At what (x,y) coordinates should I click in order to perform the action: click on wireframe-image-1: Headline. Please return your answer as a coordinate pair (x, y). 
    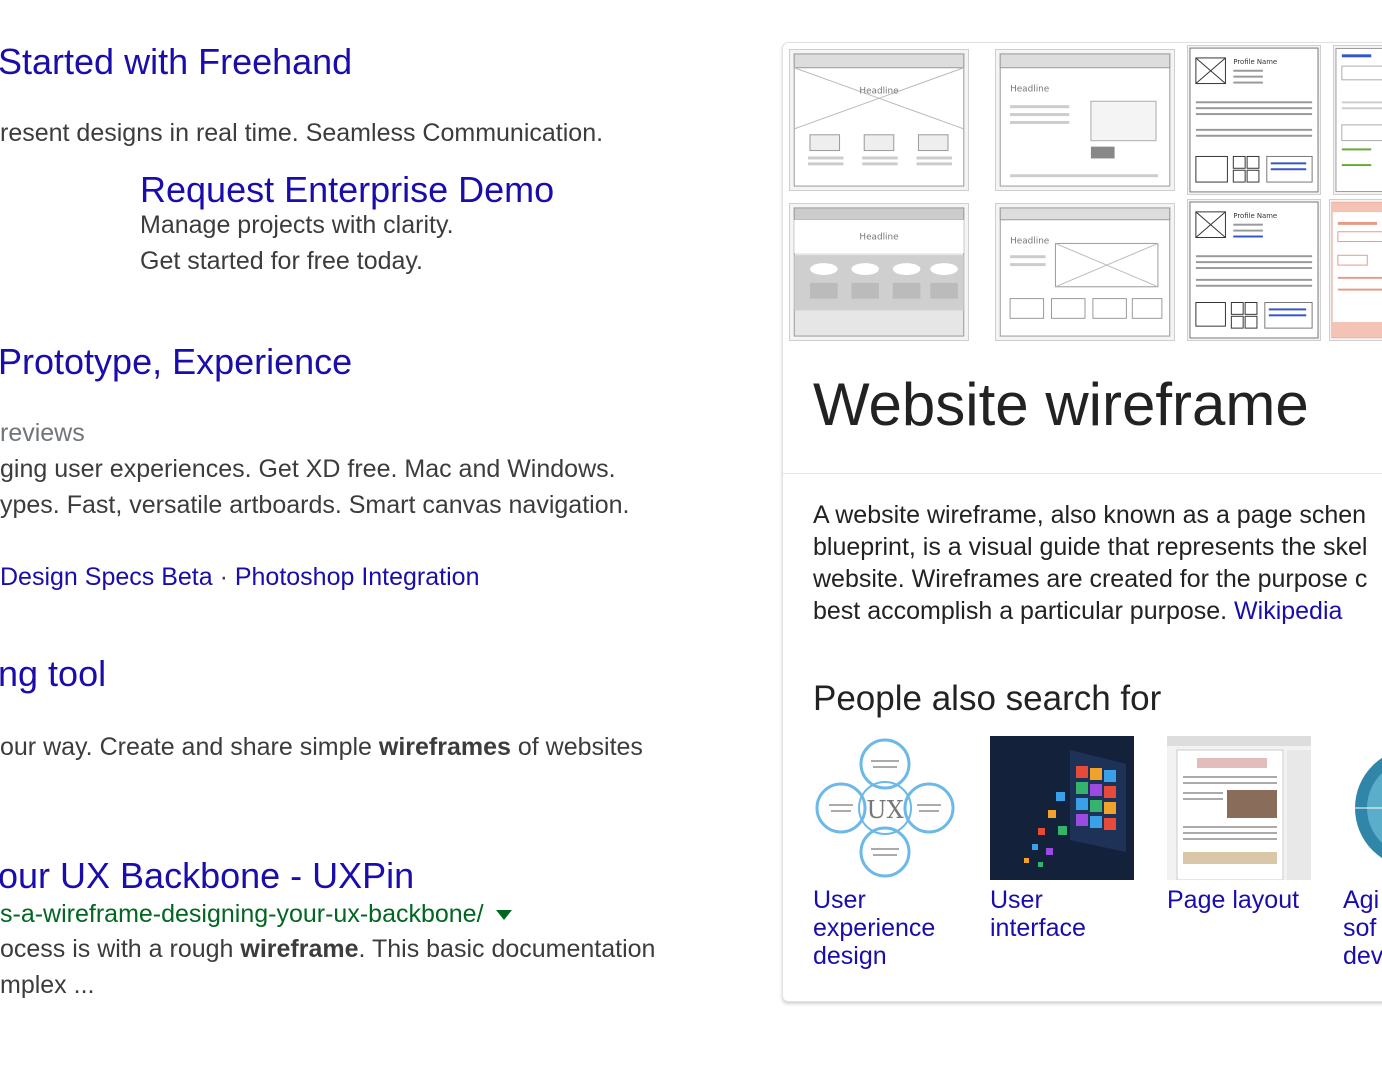
    Looking at the image, I should click on (879, 120).